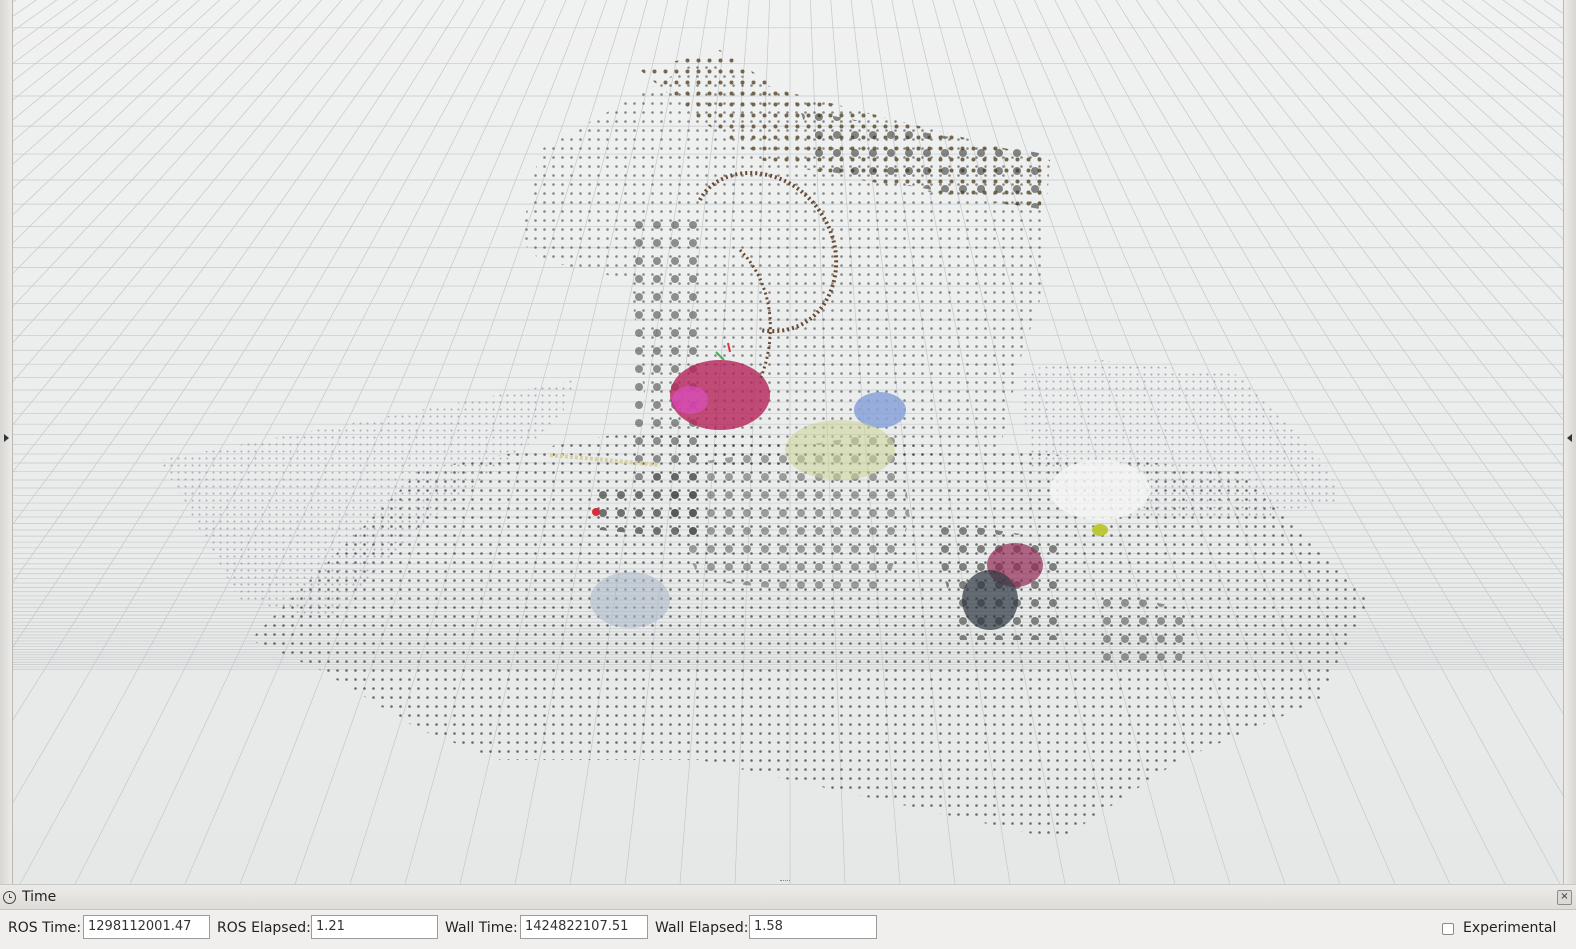  I want to click on right-dock-handle, so click(1569, 442).